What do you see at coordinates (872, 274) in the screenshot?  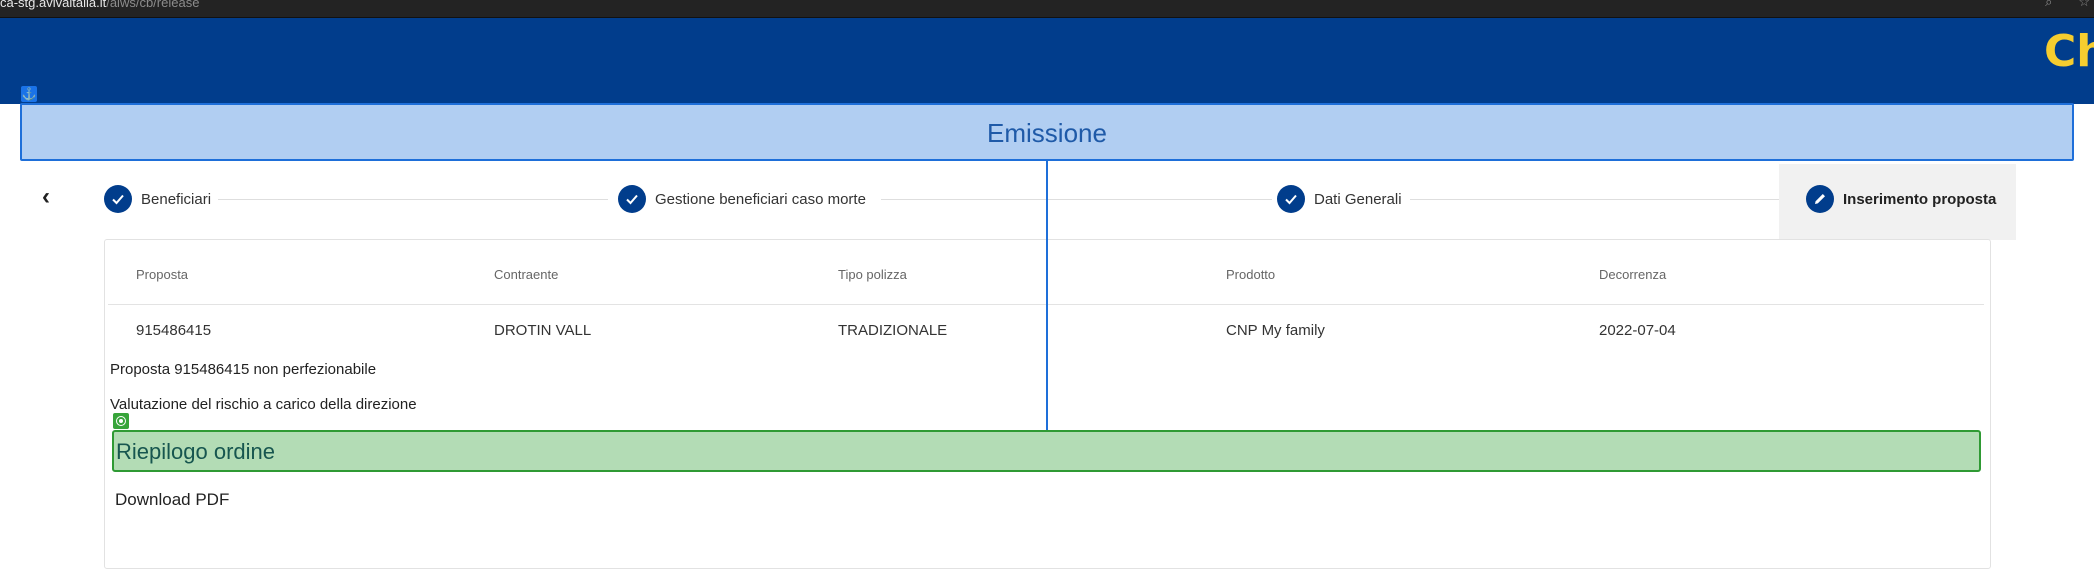 I see `column-header-tipo-polizza: Tipo polizza` at bounding box center [872, 274].